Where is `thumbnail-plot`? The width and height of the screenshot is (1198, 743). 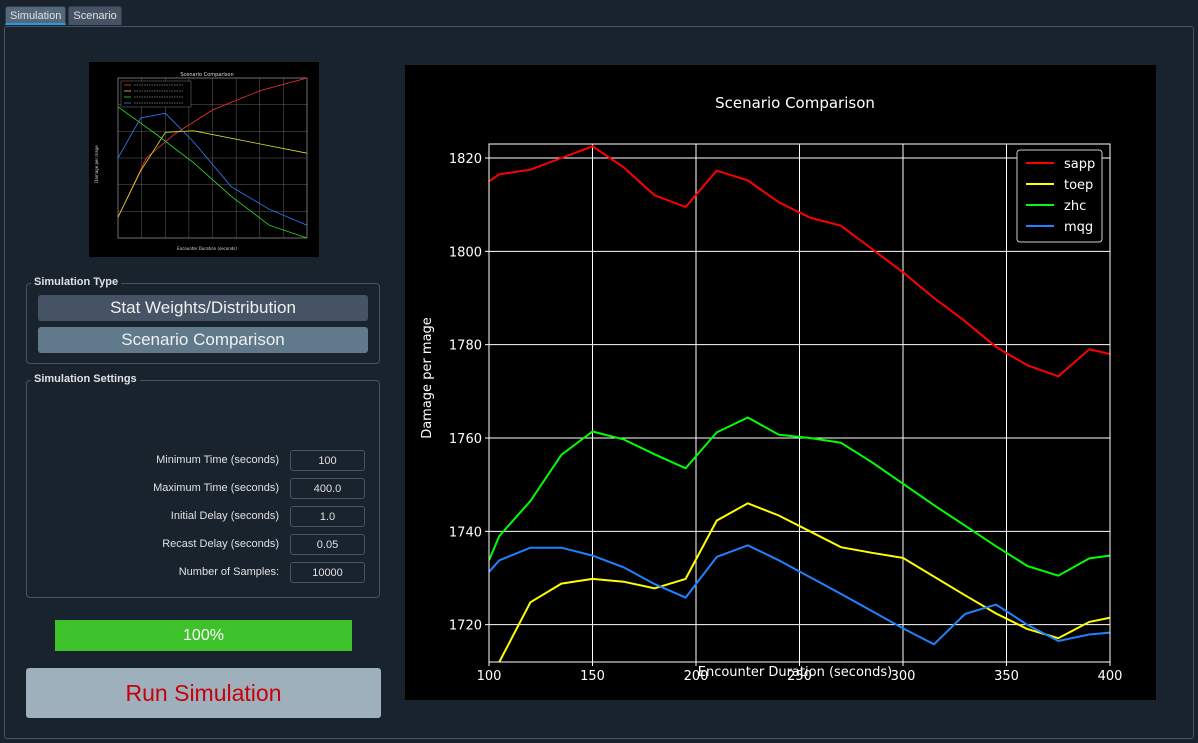 thumbnail-plot is located at coordinates (212, 158).